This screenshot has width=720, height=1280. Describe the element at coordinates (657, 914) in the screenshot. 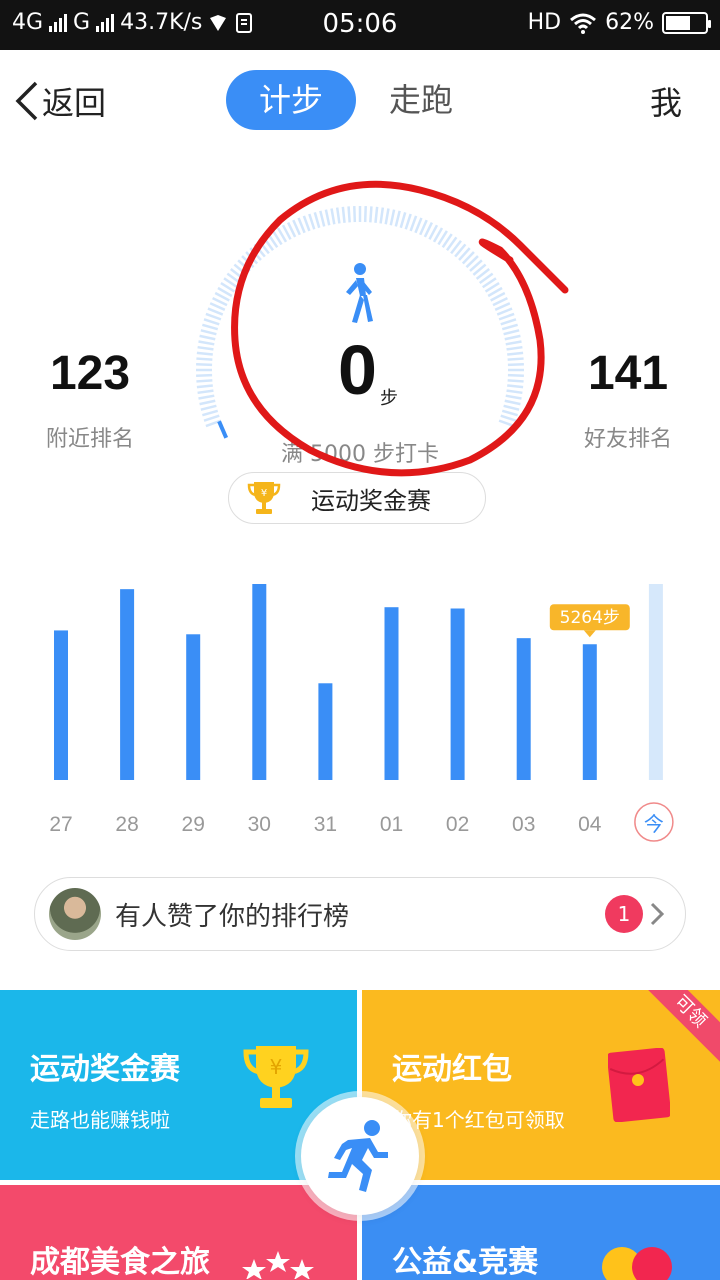

I see `chevron-right-icon` at that location.